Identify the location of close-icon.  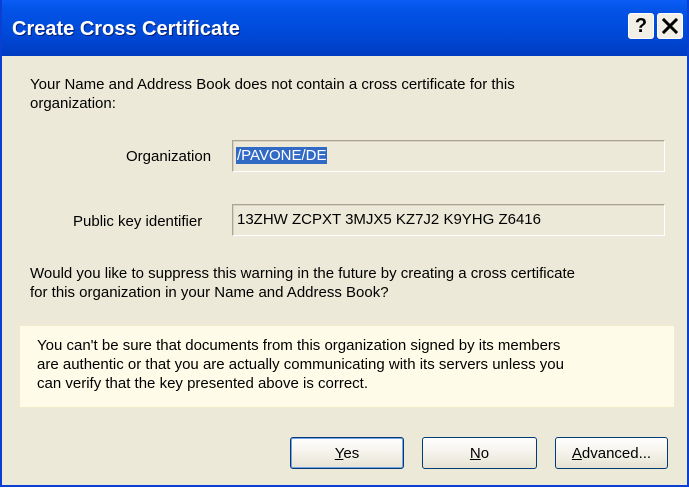
(670, 26).